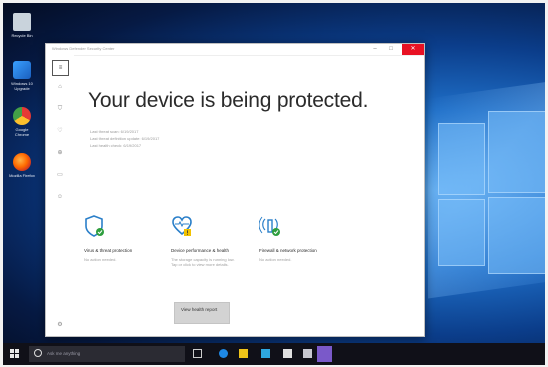 Image resolution: width=548 pixels, height=367 pixels. Describe the element at coordinates (413, 49) in the screenshot. I see `close-button: ✕` at that location.